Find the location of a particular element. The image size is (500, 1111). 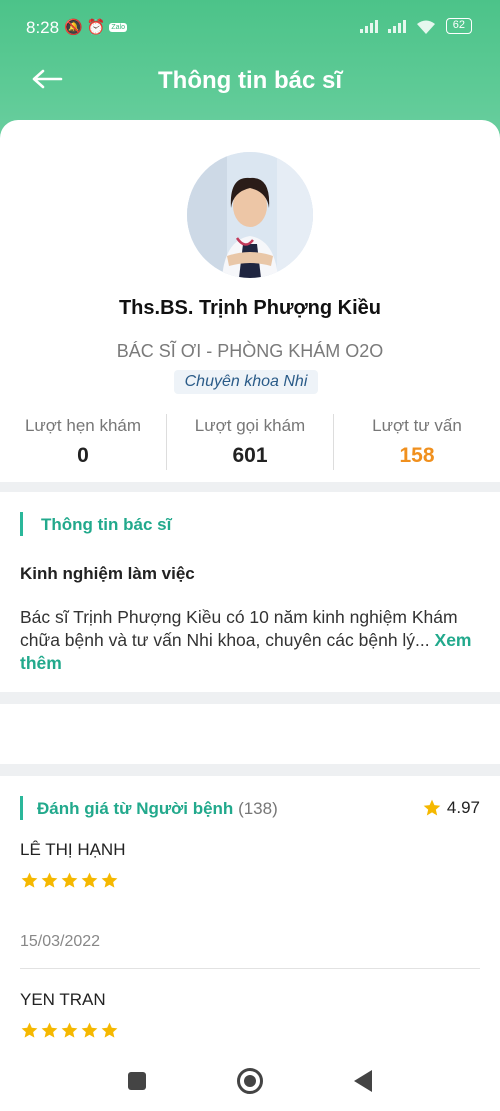

wifi-icon is located at coordinates (425, 27).